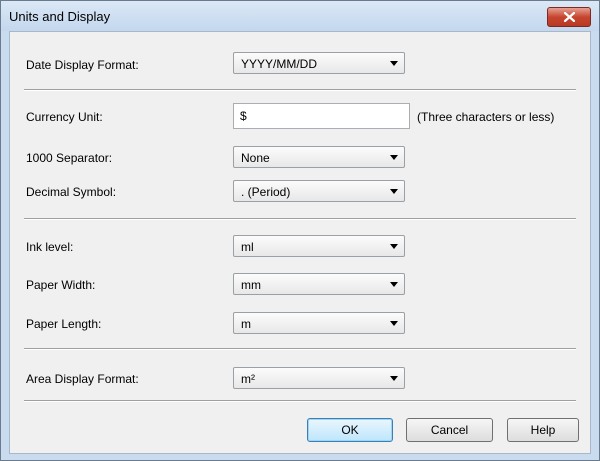  Describe the element at coordinates (543, 430) in the screenshot. I see `help-button: Help` at that location.